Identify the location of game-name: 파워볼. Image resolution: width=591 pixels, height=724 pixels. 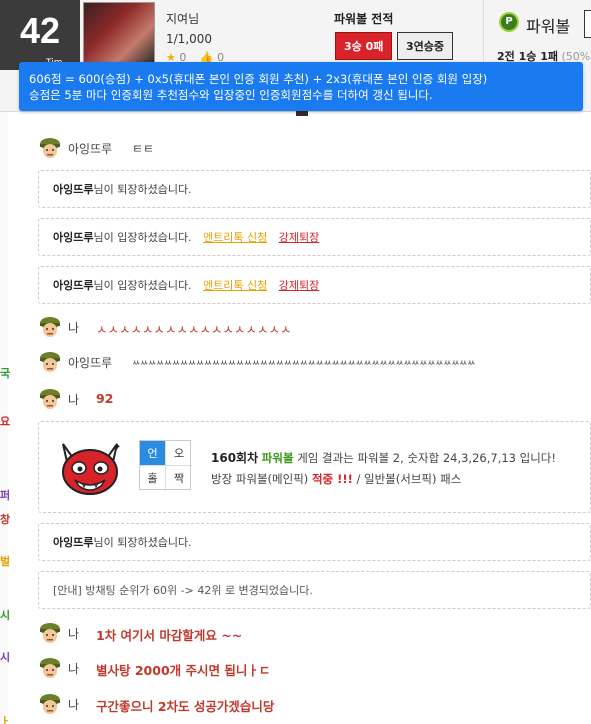
(548, 26).